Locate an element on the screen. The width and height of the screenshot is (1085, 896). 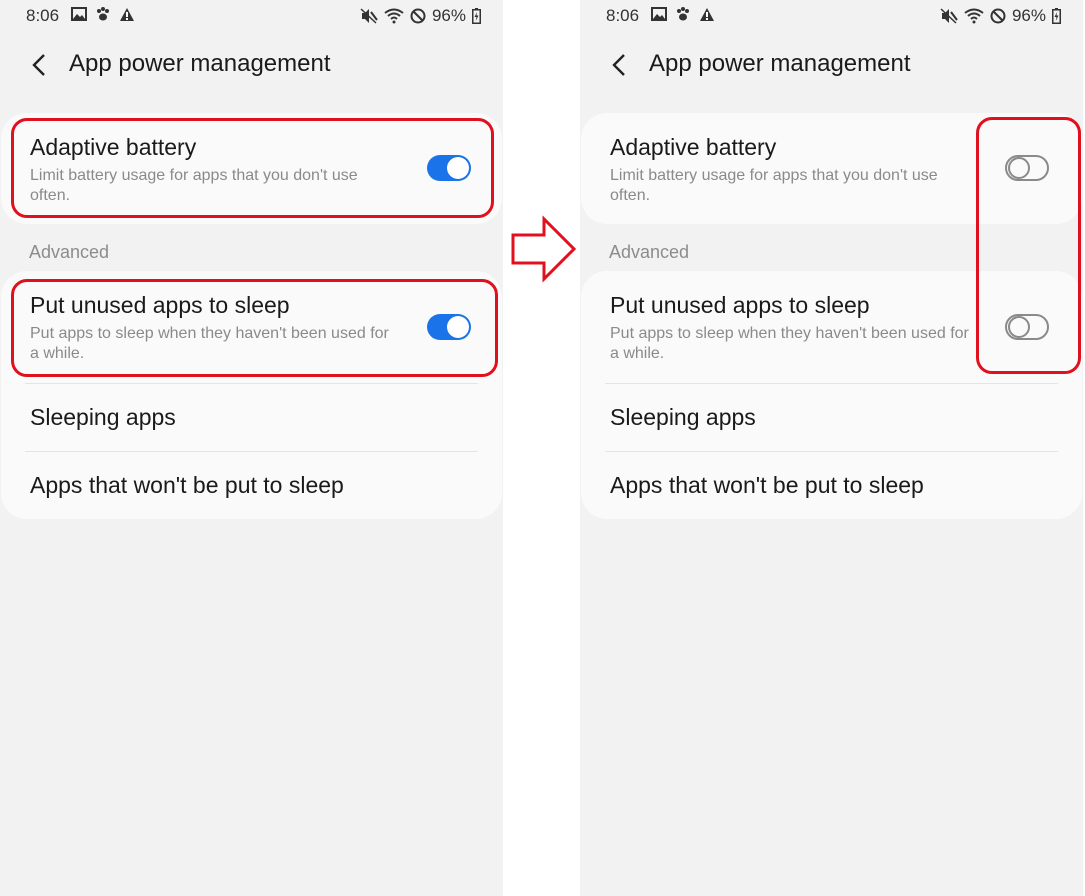
right-arrow-icon is located at coordinates (544, 249).